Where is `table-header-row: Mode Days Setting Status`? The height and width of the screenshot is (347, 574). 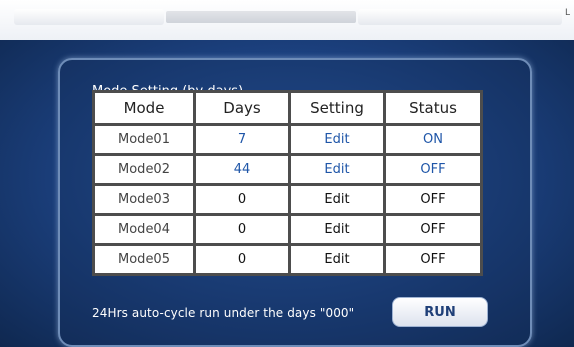
table-header-row: Mode Days Setting Status is located at coordinates (287, 108).